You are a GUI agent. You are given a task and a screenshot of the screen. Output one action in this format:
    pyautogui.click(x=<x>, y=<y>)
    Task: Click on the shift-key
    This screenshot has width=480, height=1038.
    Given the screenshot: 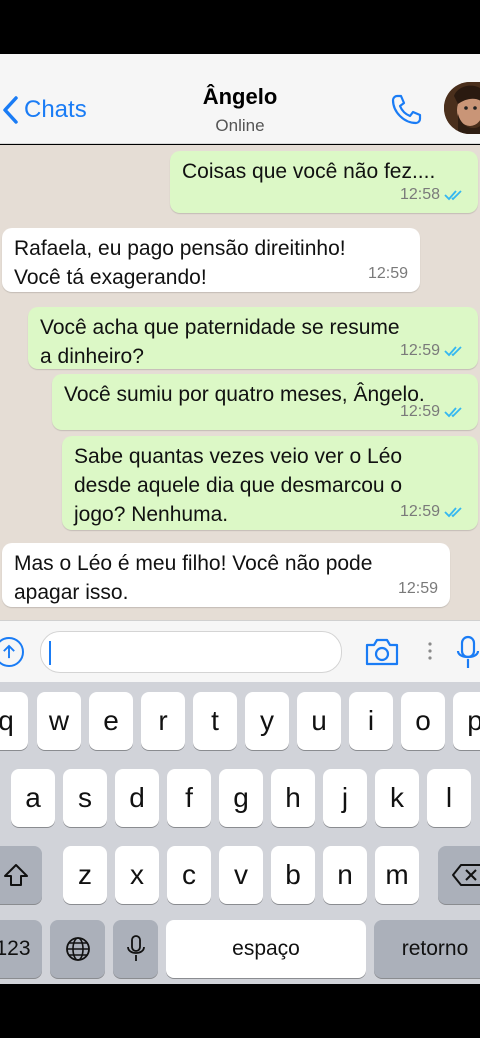 What is the action you would take?
    pyautogui.click(x=21, y=875)
    